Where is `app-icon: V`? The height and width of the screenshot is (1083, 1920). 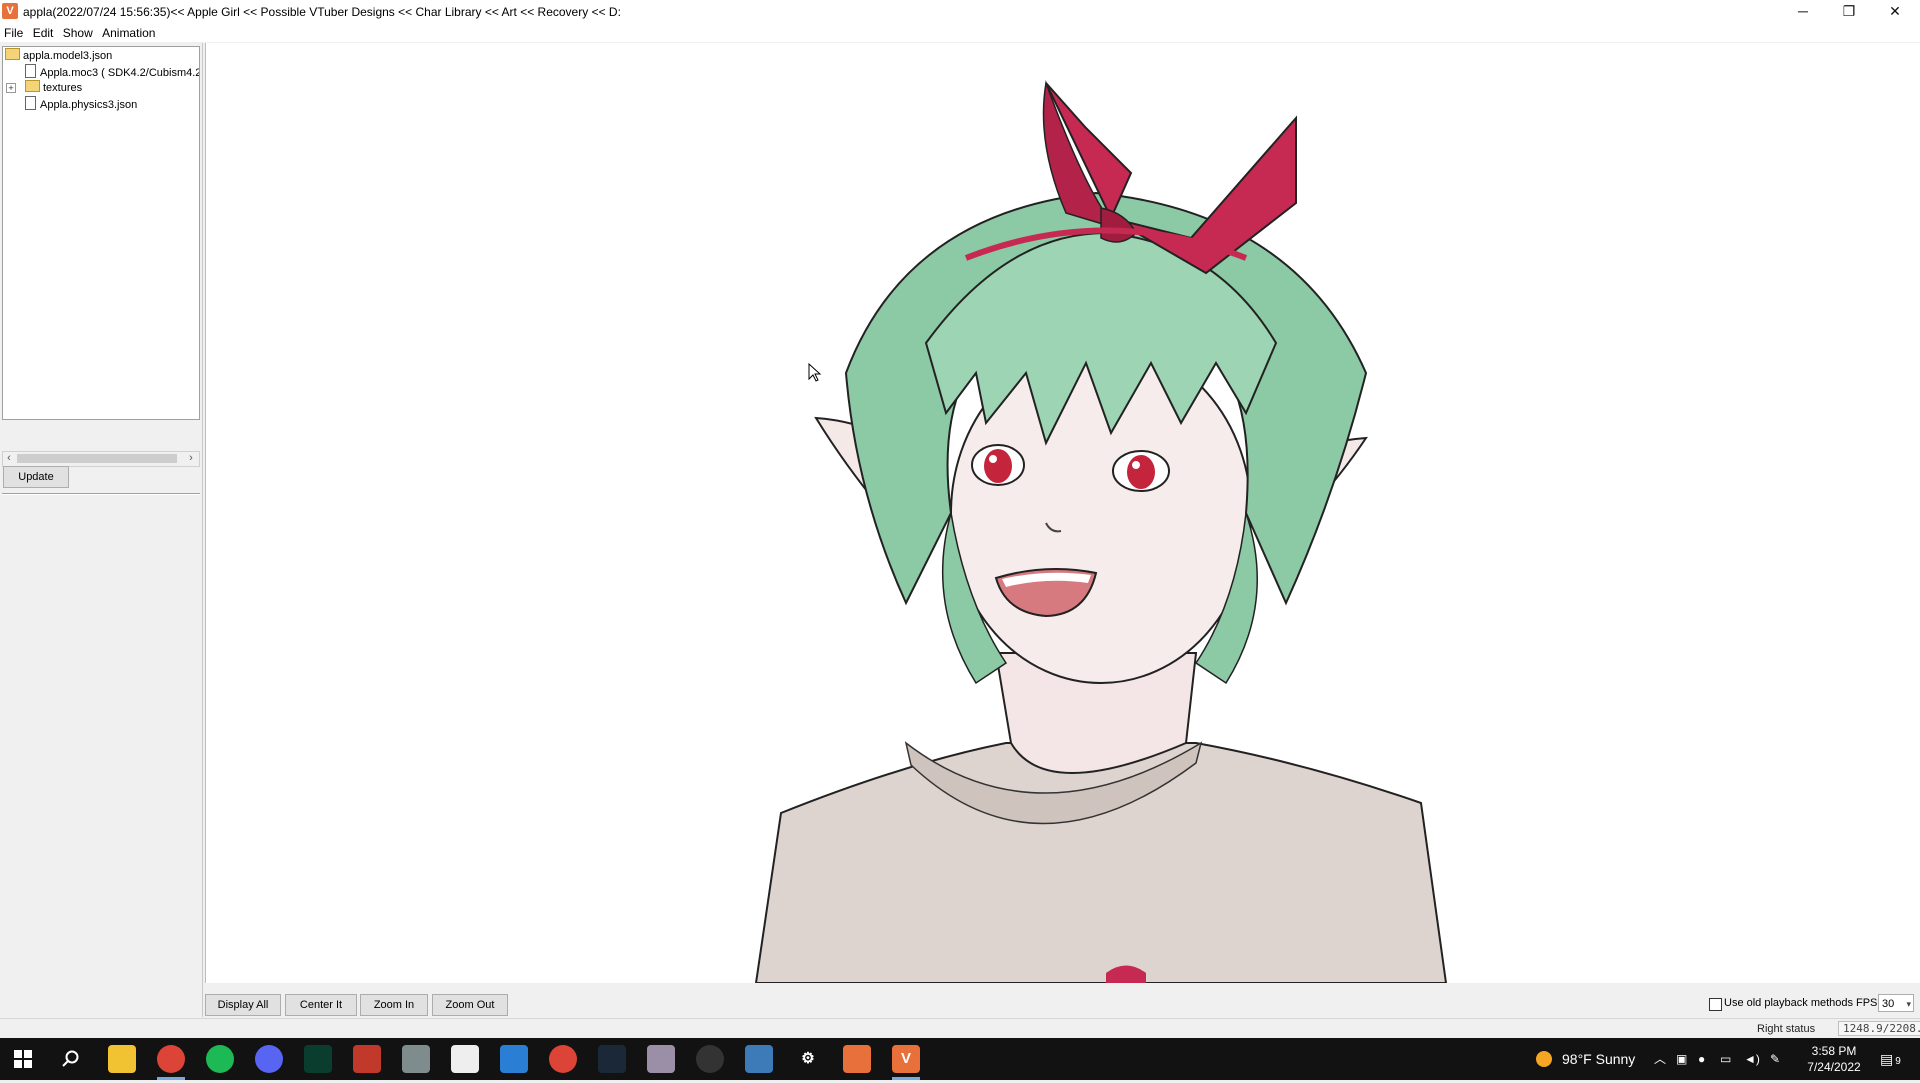 app-icon: V is located at coordinates (10, 11).